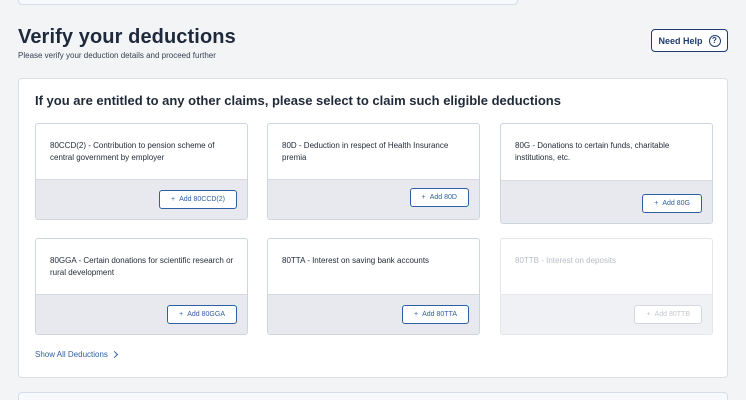 This screenshot has width=746, height=400. What do you see at coordinates (565, 260) in the screenshot?
I see `deduction-description: 80TTB - Interest on deposits` at bounding box center [565, 260].